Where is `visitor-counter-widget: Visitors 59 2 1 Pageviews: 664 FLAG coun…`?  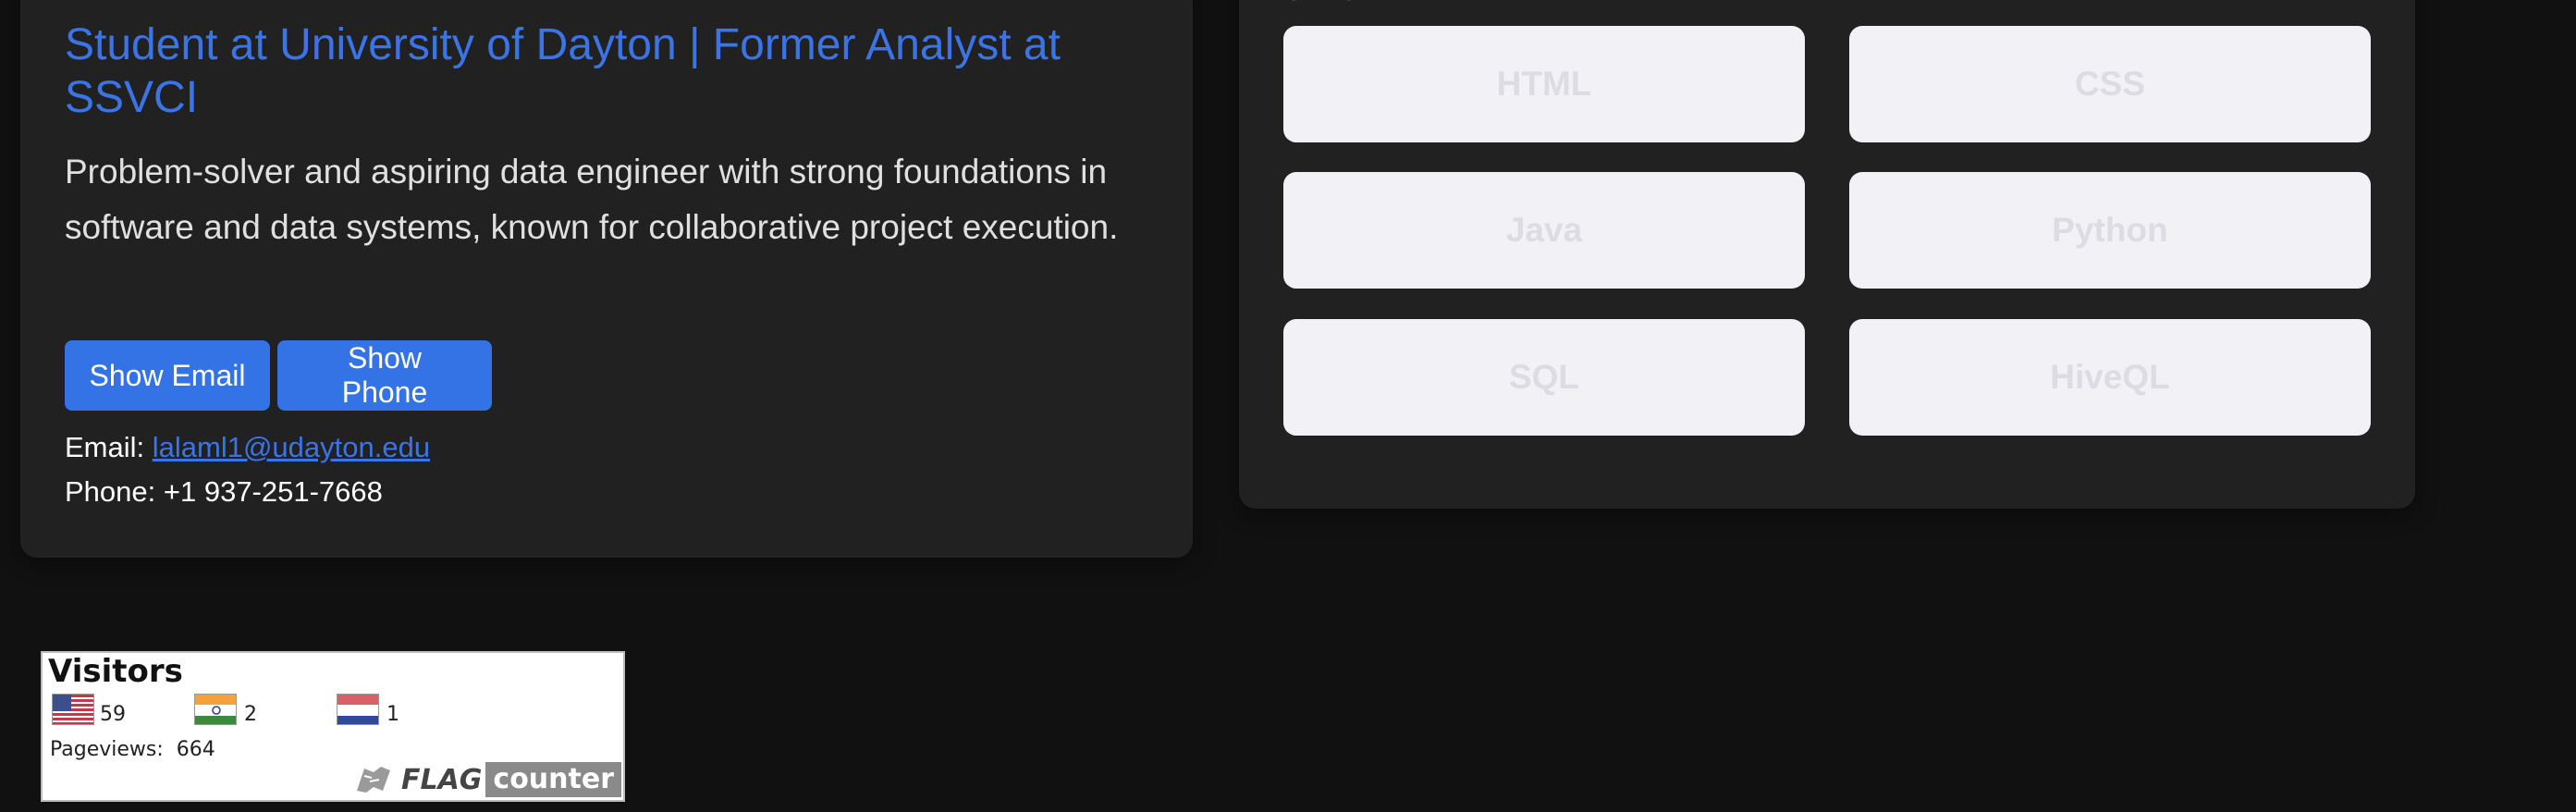 visitor-counter-widget: Visitors 59 2 1 Pageviews: 664 FLAG coun… is located at coordinates (333, 726).